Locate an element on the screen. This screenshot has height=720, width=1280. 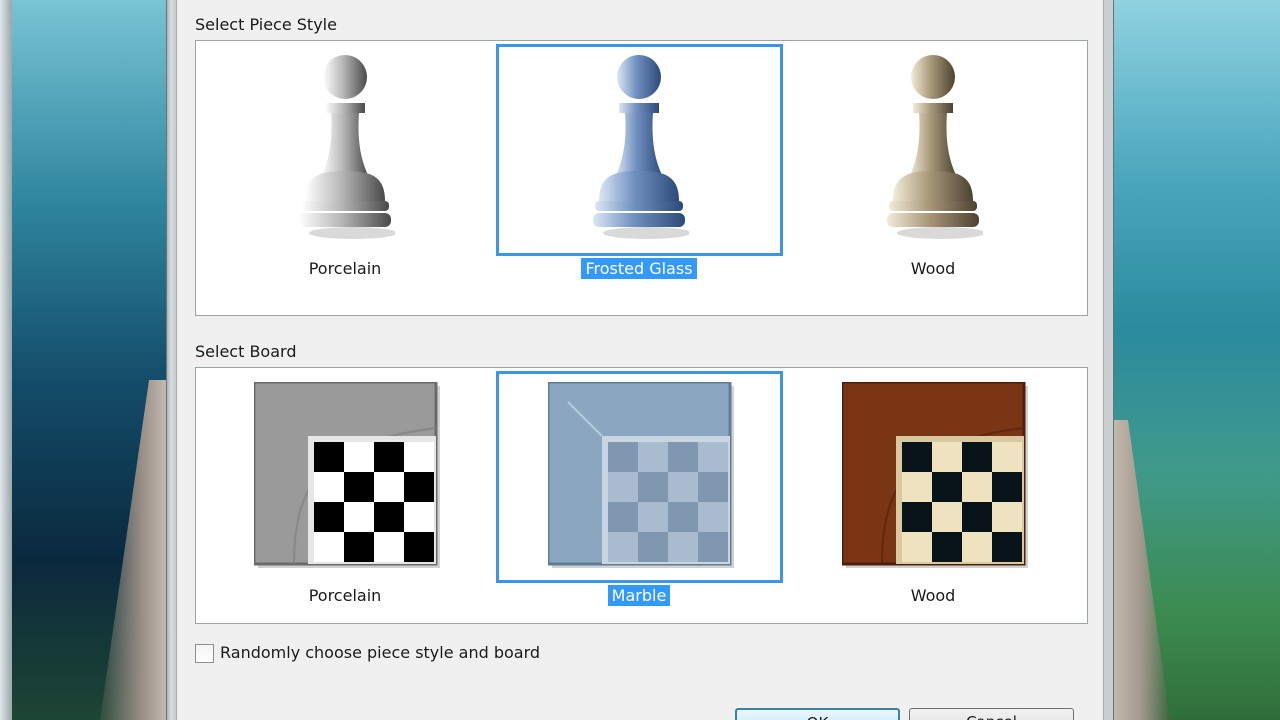
piece-selection-highlight is located at coordinates (639, 150).